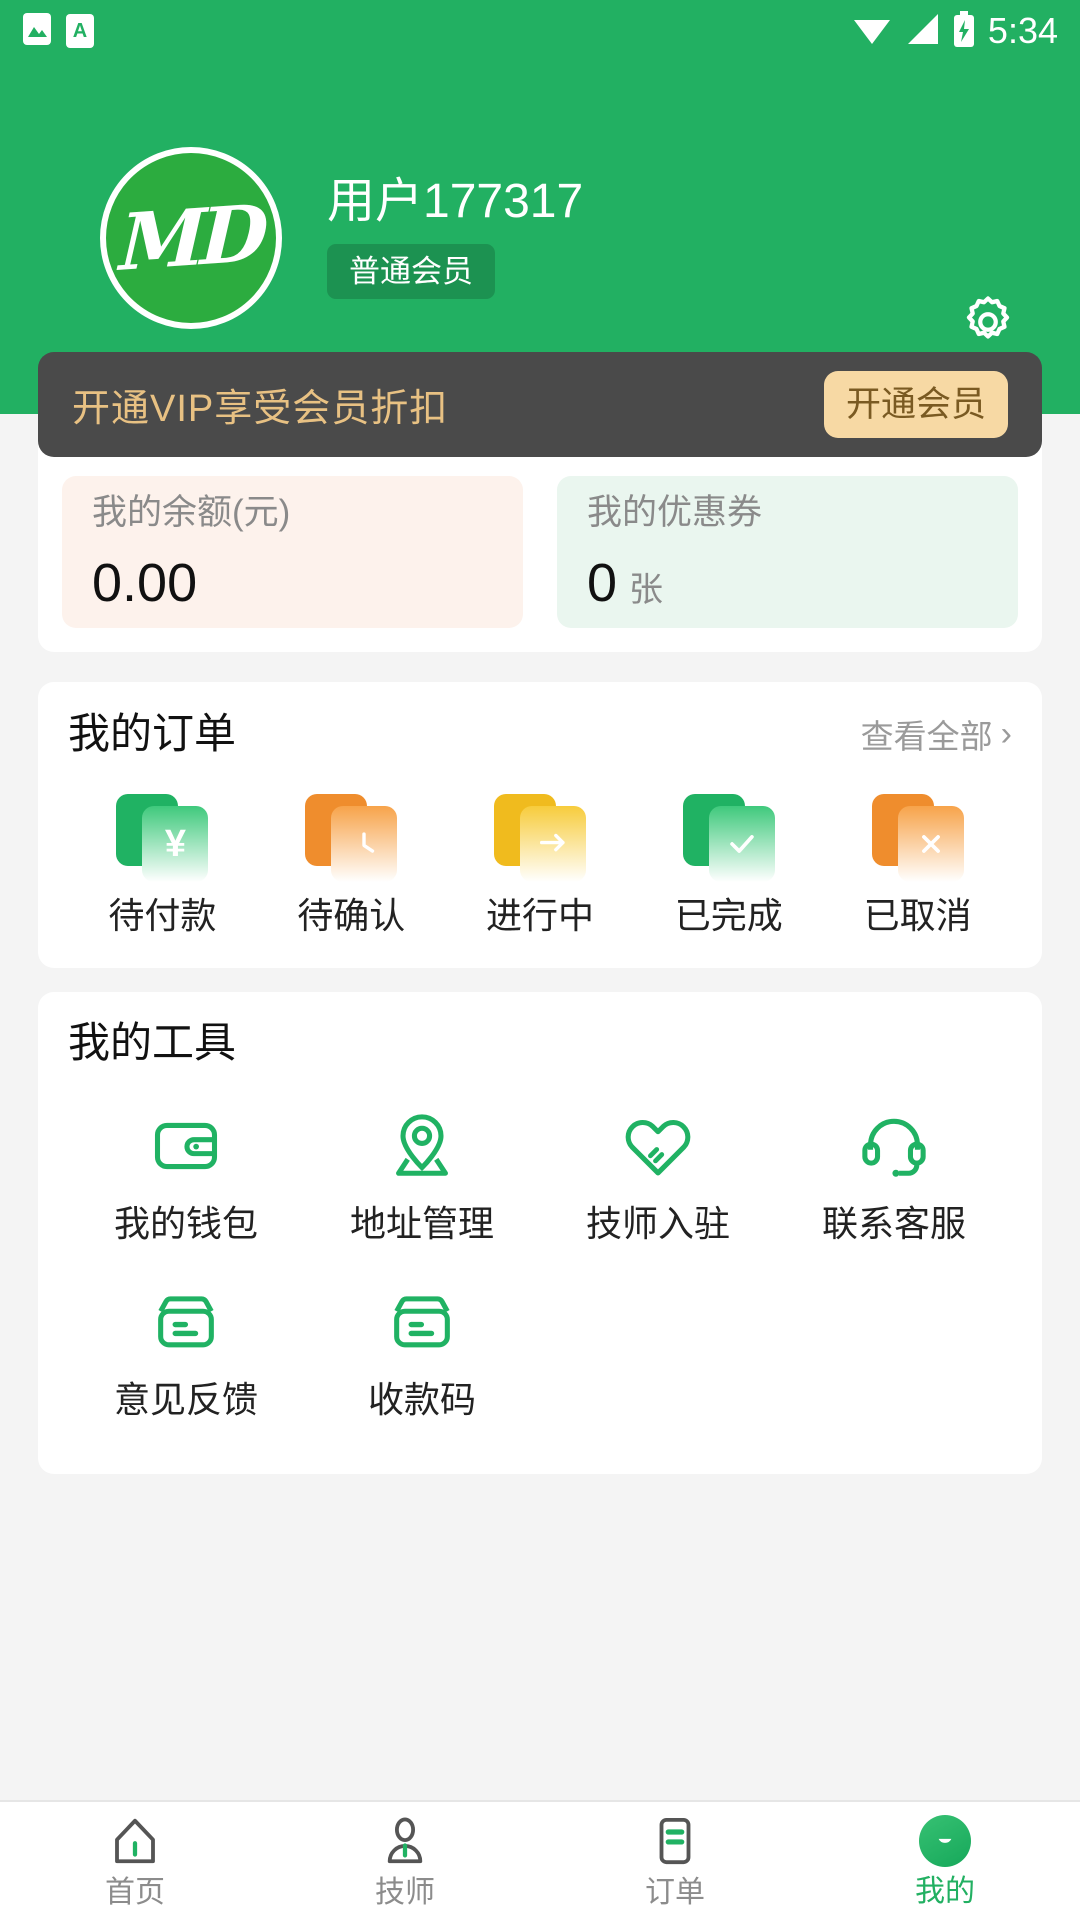  What do you see at coordinates (260, 409) in the screenshot?
I see `vip-banner-text: 开通VIP享受会员折扣` at bounding box center [260, 409].